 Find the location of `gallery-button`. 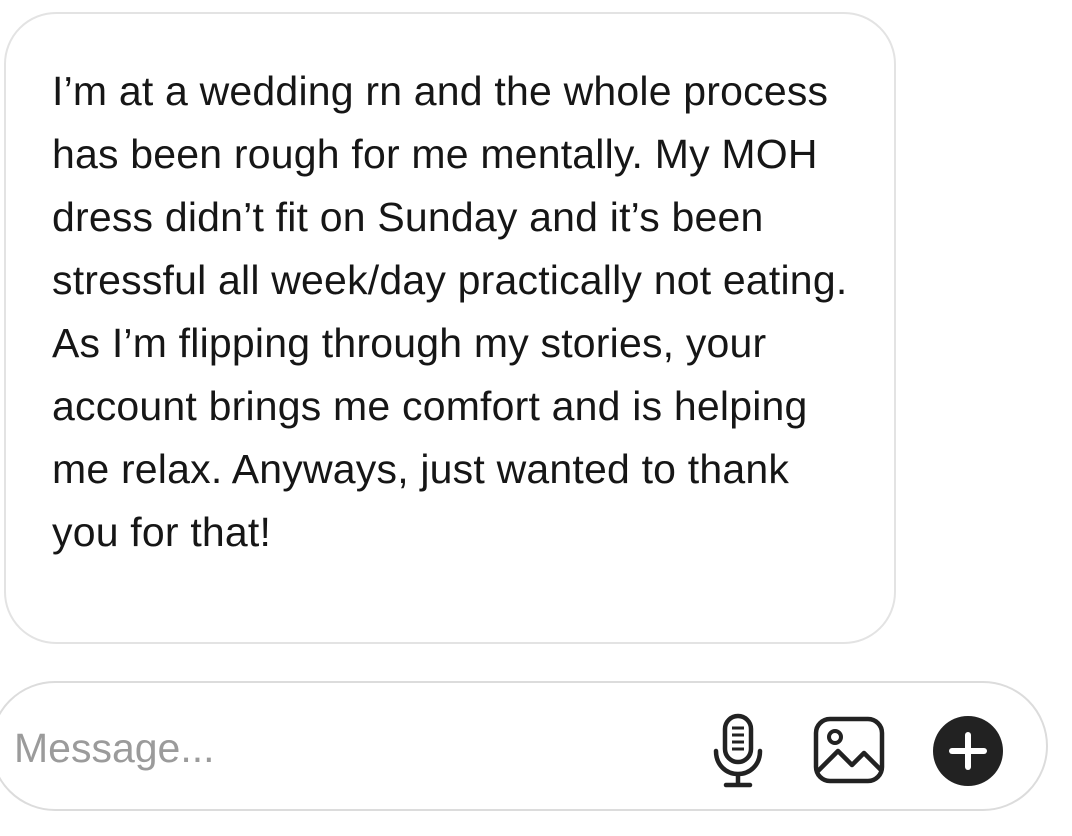

gallery-button is located at coordinates (849, 750).